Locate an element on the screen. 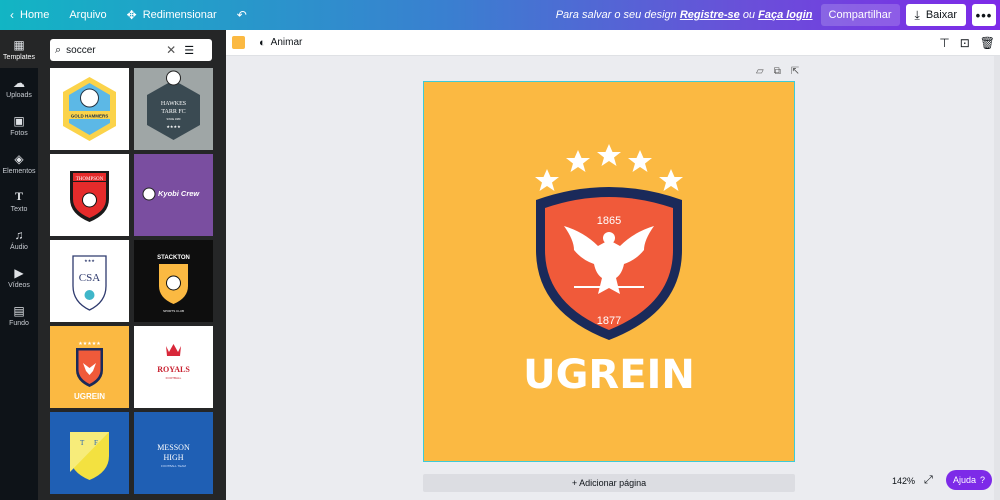 The height and width of the screenshot is (500, 1000). rail-label: Vídeos is located at coordinates (19, 285).